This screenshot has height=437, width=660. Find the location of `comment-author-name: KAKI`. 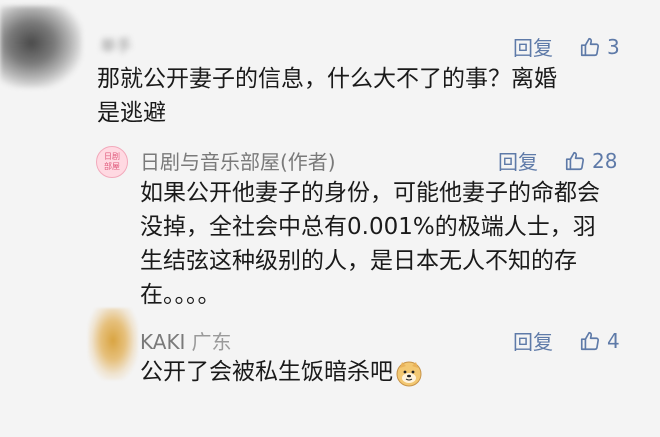

comment-author-name: KAKI is located at coordinates (162, 342).